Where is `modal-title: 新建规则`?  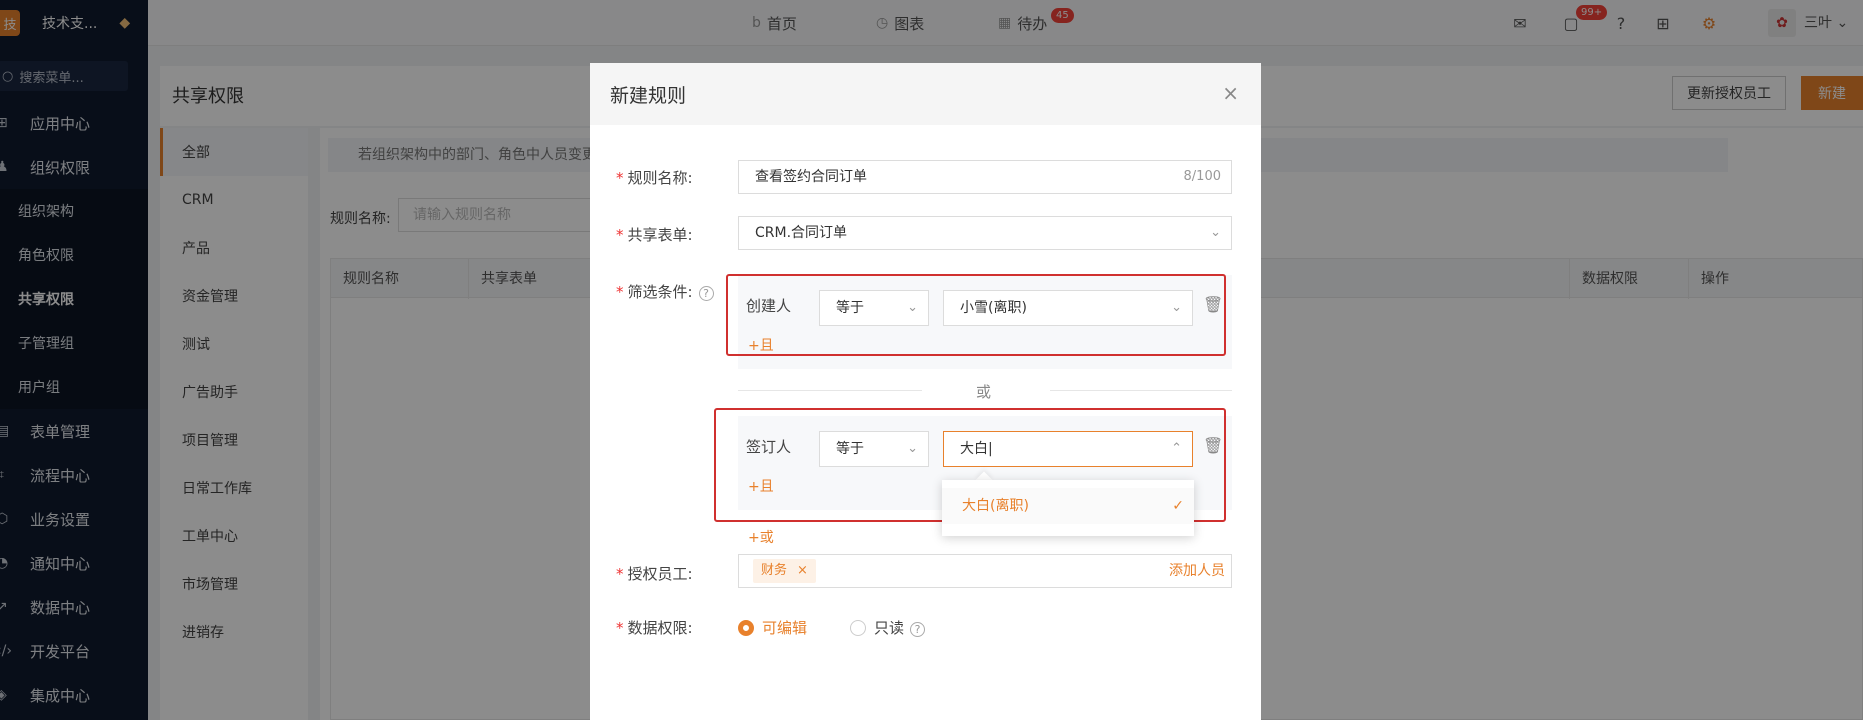 modal-title: 新建规则 is located at coordinates (648, 96).